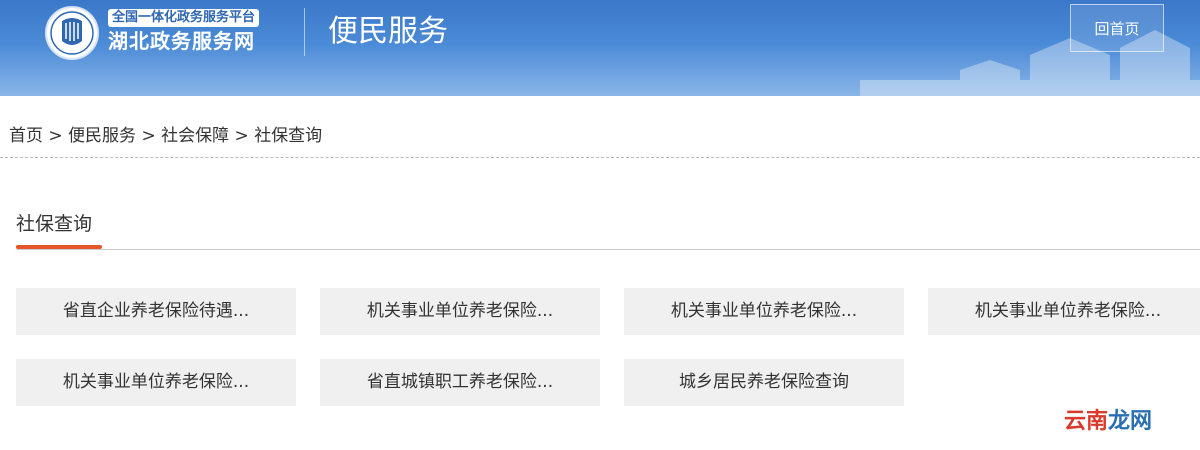 The width and height of the screenshot is (1200, 450). What do you see at coordinates (764, 382) in the screenshot?
I see `service-button-urban-rural-resident-pension: 城乡居民养老保险查询` at bounding box center [764, 382].